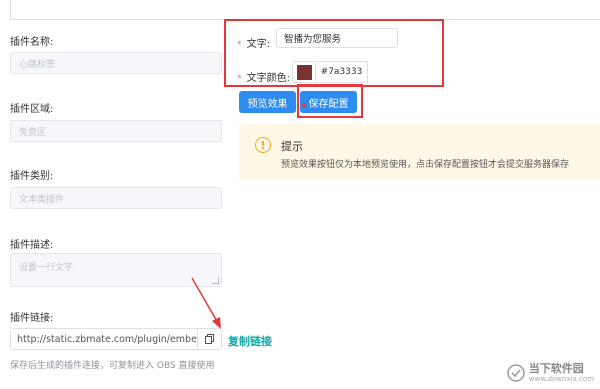 The image size is (600, 389). What do you see at coordinates (330, 101) in the screenshot?
I see `annotation-box-save` at bounding box center [330, 101].